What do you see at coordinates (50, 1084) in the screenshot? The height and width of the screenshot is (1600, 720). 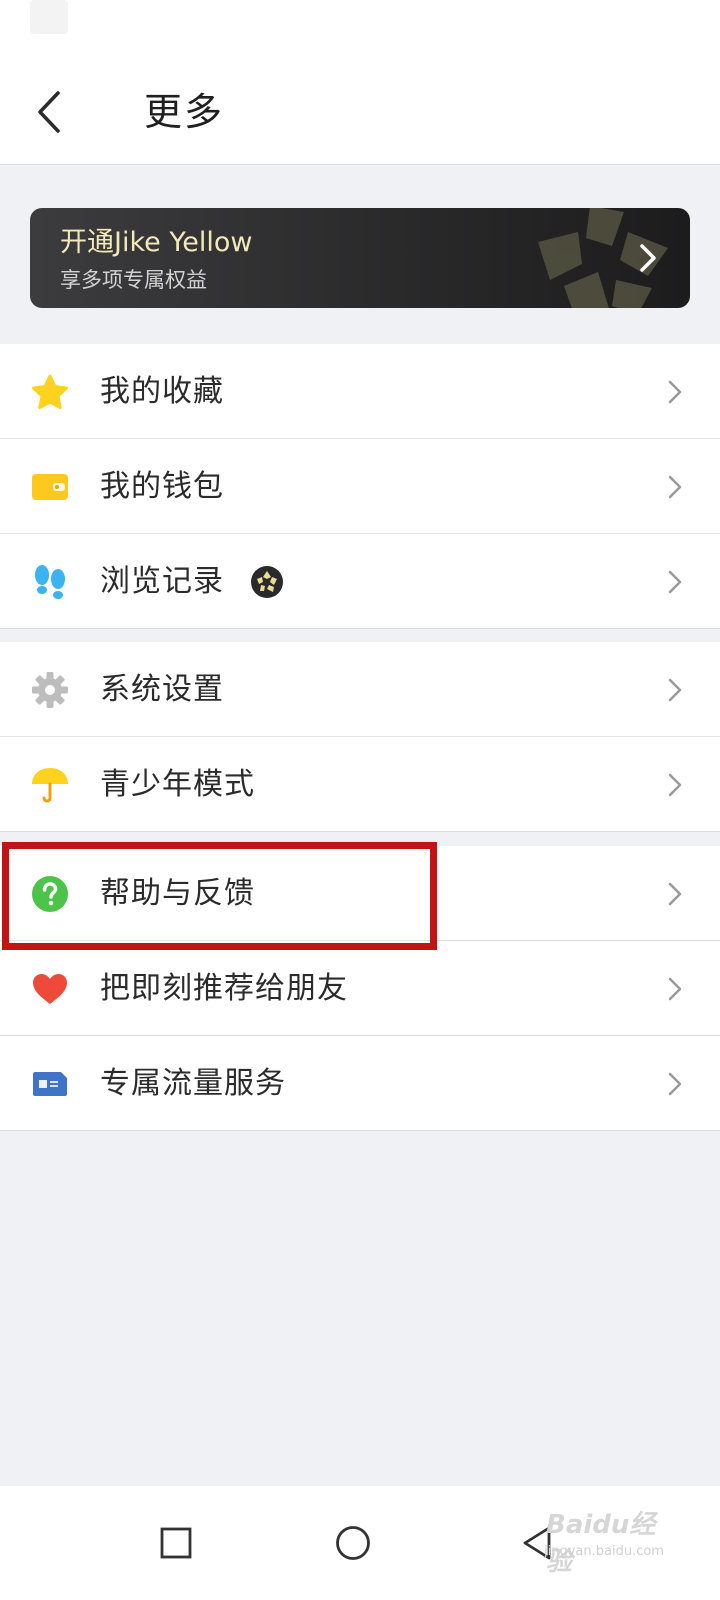 I see `sim-card-icon` at bounding box center [50, 1084].